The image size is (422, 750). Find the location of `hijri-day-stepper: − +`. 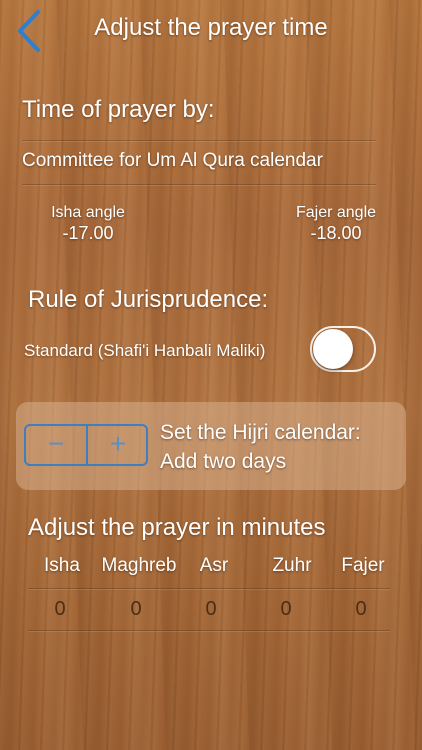

hijri-day-stepper: − + is located at coordinates (86, 445).